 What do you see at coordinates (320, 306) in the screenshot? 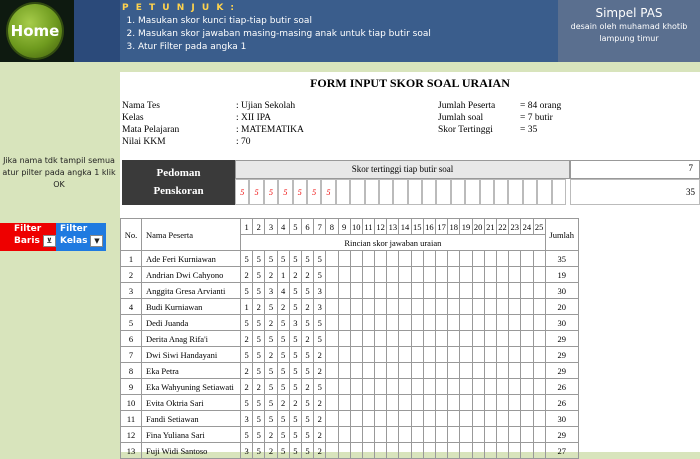
I see `score-cell: 3` at bounding box center [320, 306].